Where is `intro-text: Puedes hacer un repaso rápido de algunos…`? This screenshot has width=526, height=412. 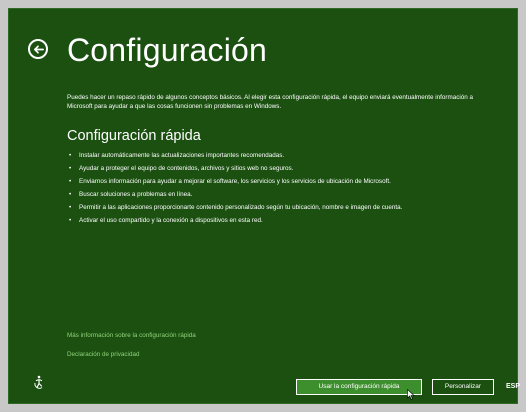
intro-text: Puedes hacer un repaso rápido de algunos… is located at coordinates (270, 102).